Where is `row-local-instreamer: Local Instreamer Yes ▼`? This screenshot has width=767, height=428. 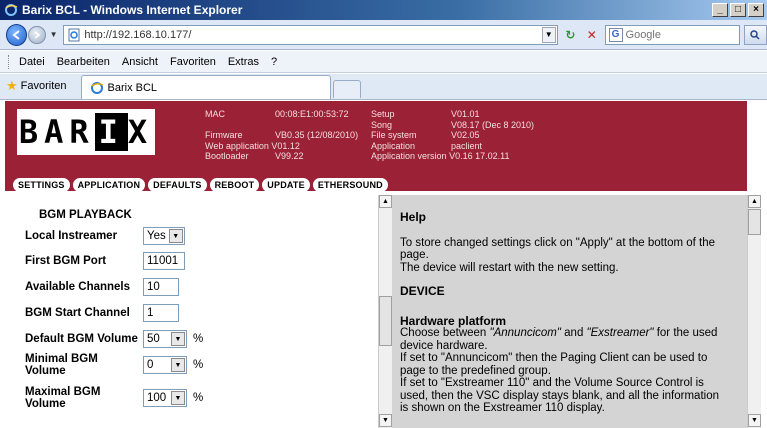
row-local-instreamer: Local Instreamer Yes ▼ is located at coordinates (105, 236).